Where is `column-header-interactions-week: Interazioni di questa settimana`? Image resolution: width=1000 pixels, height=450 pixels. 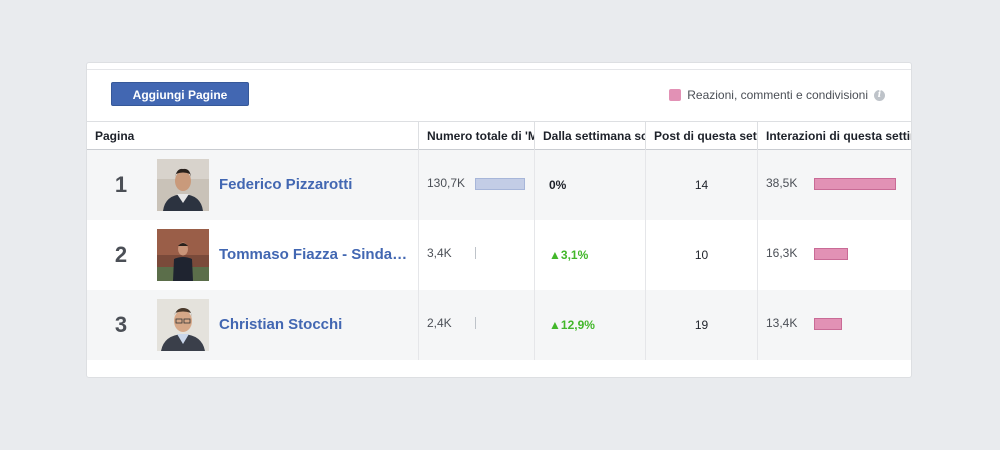 column-header-interactions-week: Interazioni di questa settimana is located at coordinates (834, 136).